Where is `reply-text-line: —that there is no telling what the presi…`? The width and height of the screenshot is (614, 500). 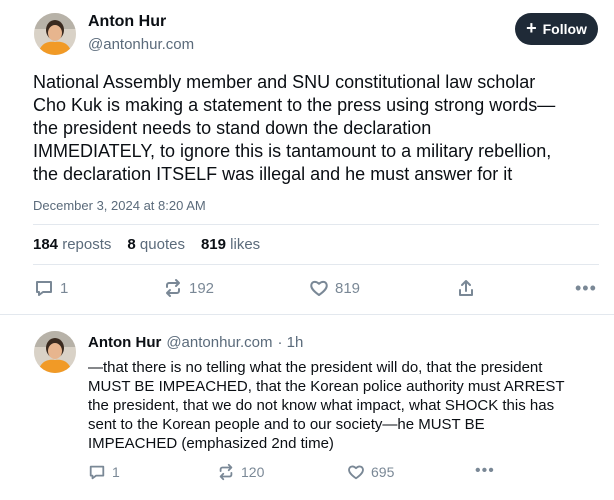 reply-text-line: —that there is no telling what the presi… is located at coordinates (315, 367).